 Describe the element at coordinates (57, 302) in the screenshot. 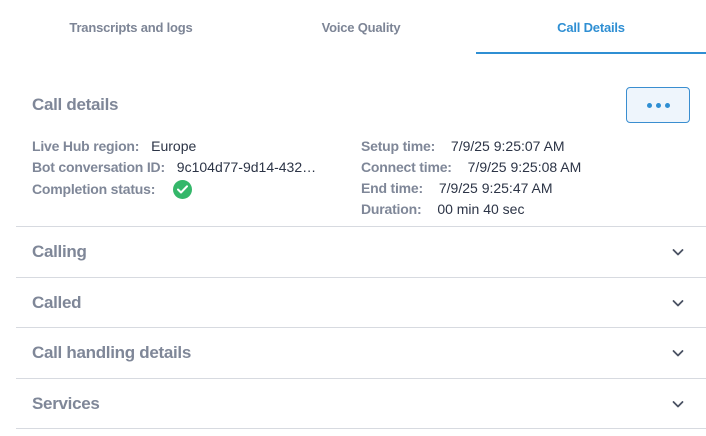

I see `accordion-label: Called` at that location.